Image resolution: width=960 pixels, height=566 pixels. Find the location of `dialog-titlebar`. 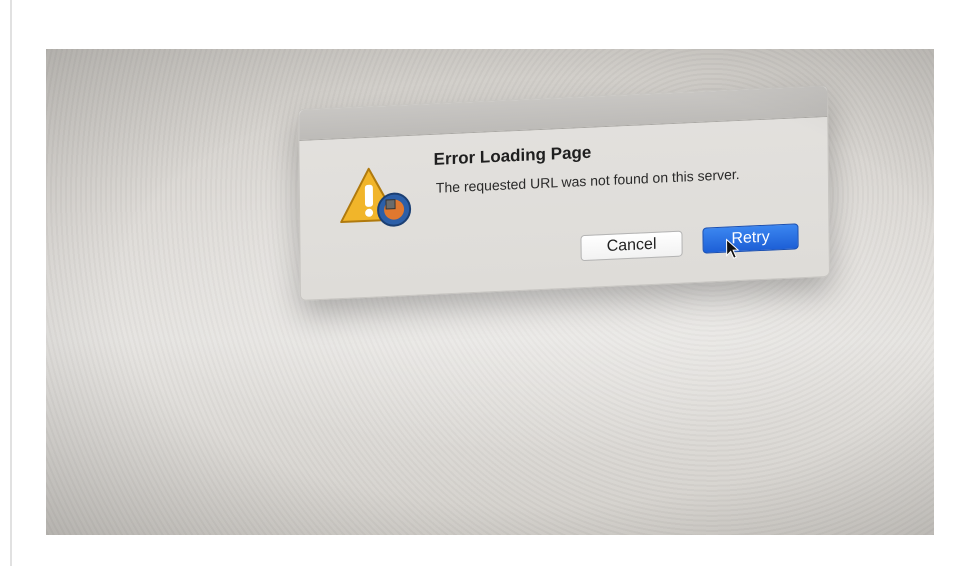

dialog-titlebar is located at coordinates (563, 113).